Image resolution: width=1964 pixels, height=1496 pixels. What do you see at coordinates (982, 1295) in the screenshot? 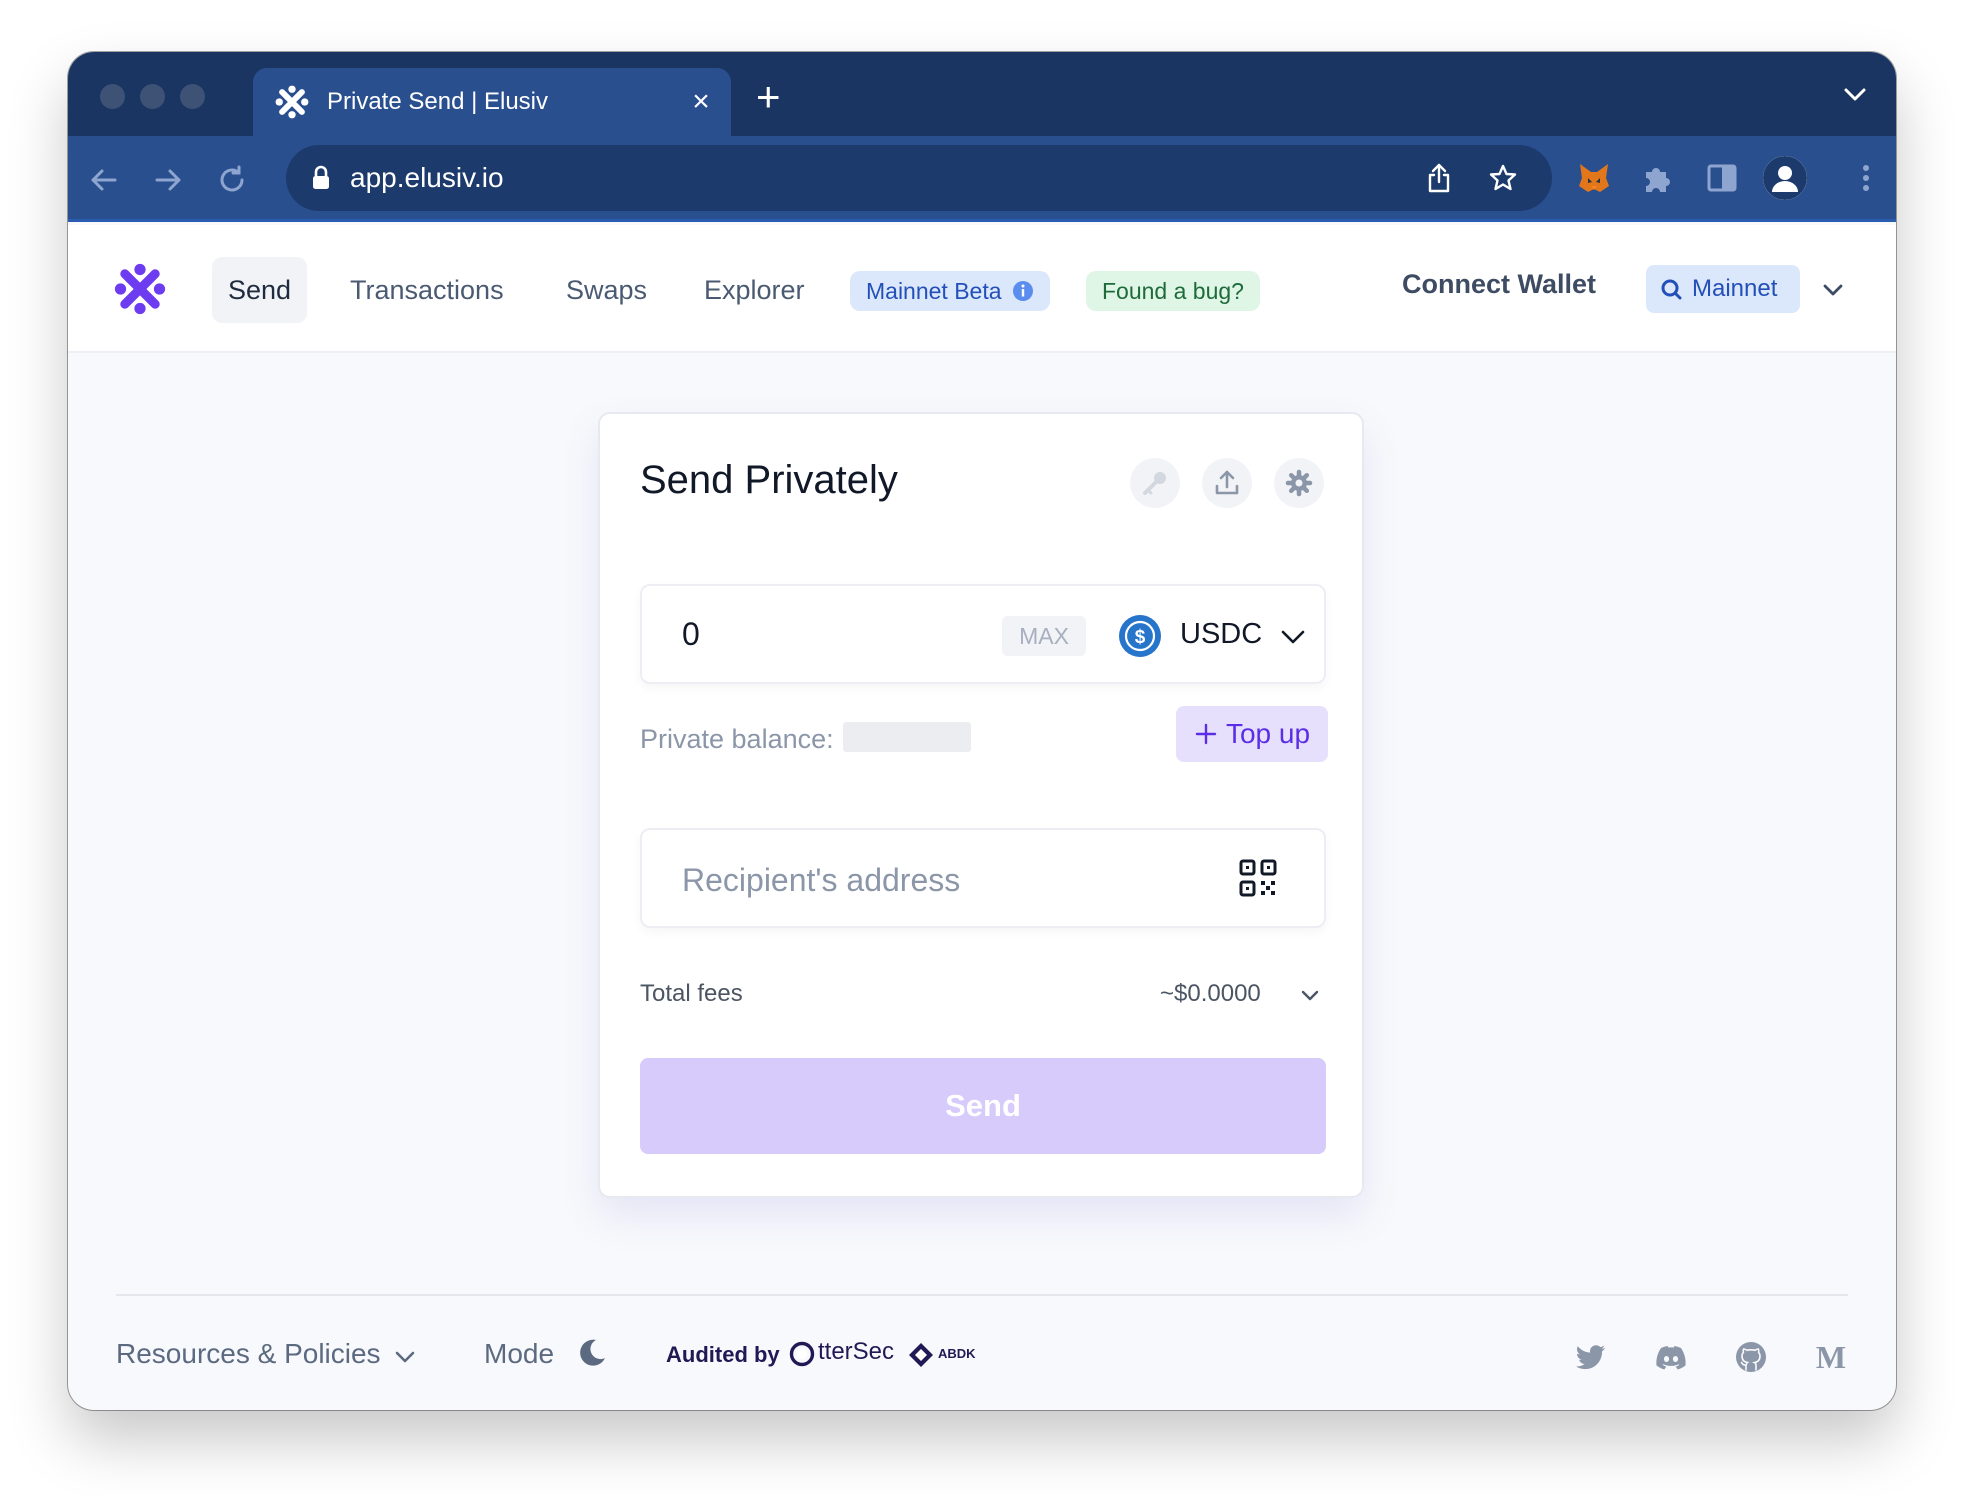
I see `footer-divider` at bounding box center [982, 1295].